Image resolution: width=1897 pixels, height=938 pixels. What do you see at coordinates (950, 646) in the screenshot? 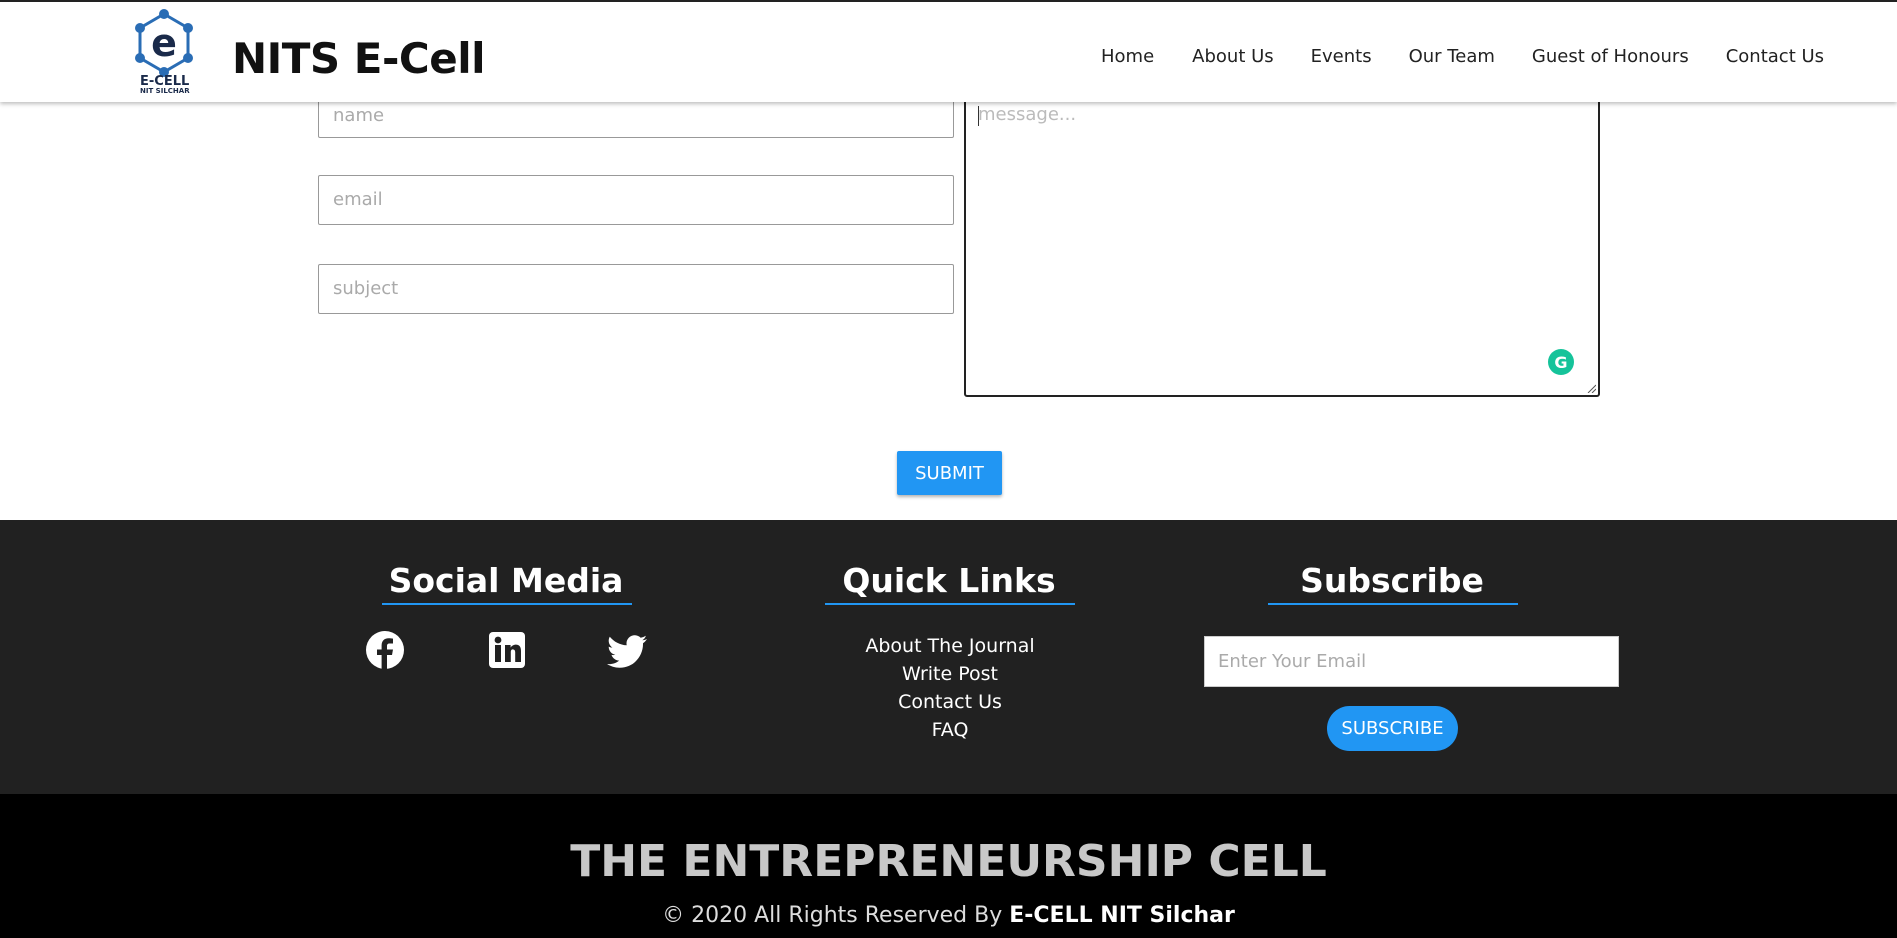
I see `quick-link-about-journal: About The Journal` at bounding box center [950, 646].